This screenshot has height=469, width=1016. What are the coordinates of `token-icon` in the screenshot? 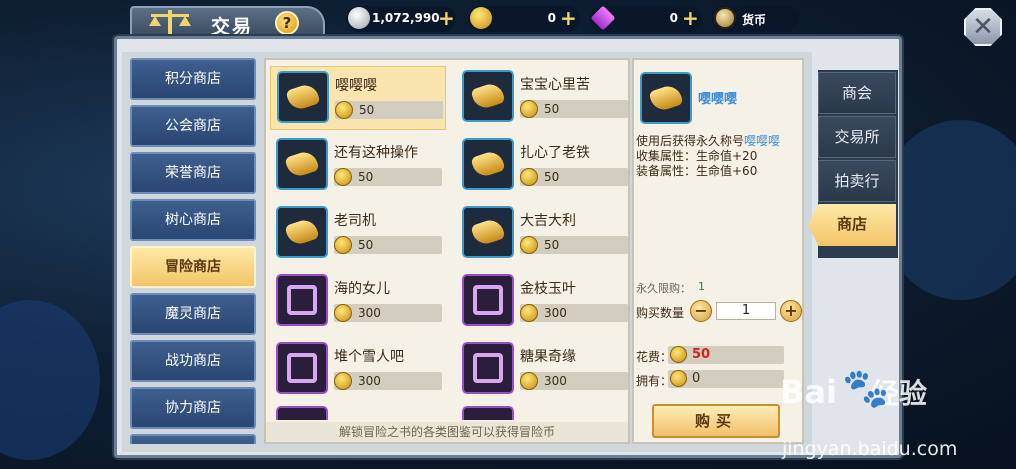 It's located at (725, 18).